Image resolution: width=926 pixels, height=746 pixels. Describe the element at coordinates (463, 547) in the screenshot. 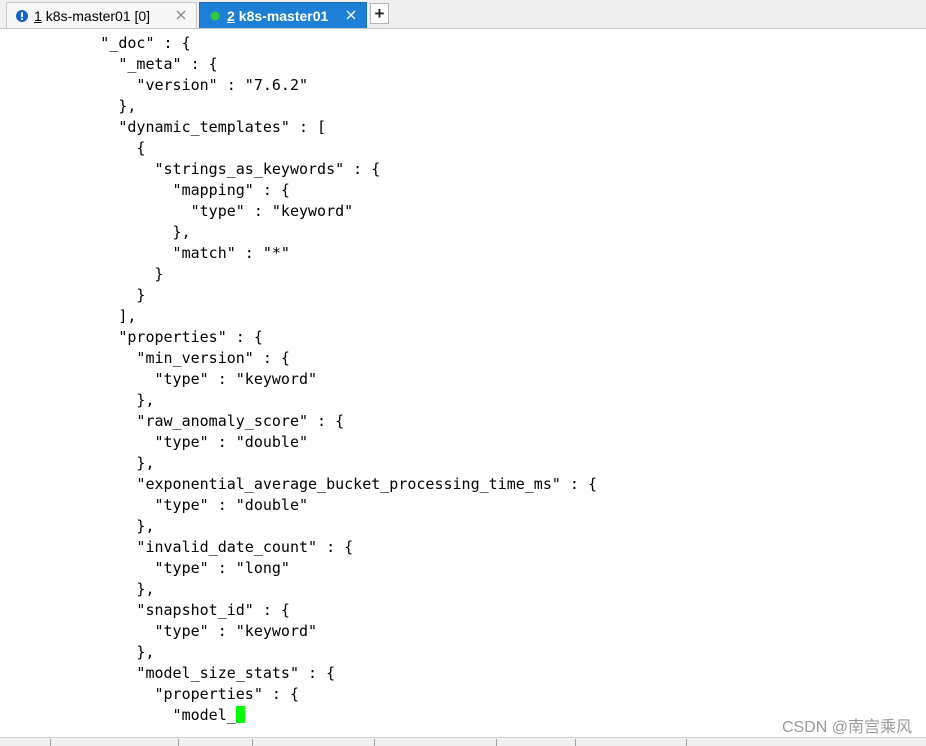

I see `terminal-line: "invalid_date_count" : {` at that location.